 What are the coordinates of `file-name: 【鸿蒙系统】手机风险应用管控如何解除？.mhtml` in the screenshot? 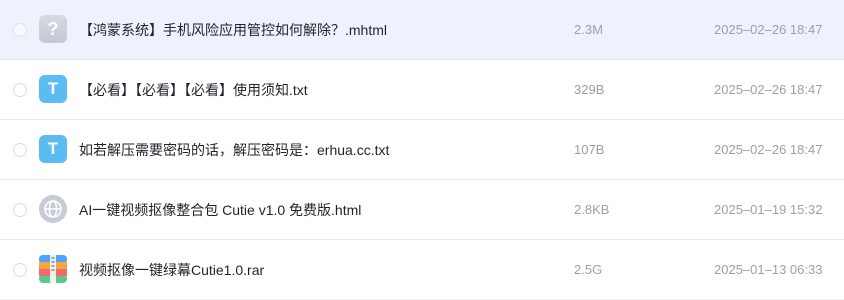 It's located at (233, 30).